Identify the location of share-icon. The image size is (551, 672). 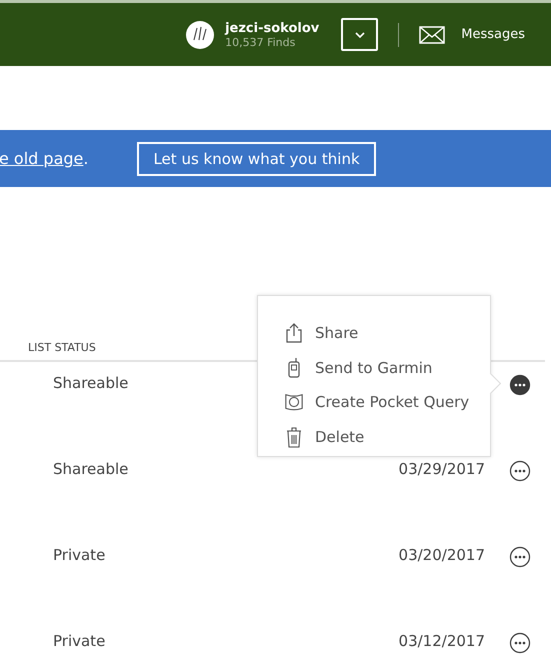
(294, 333).